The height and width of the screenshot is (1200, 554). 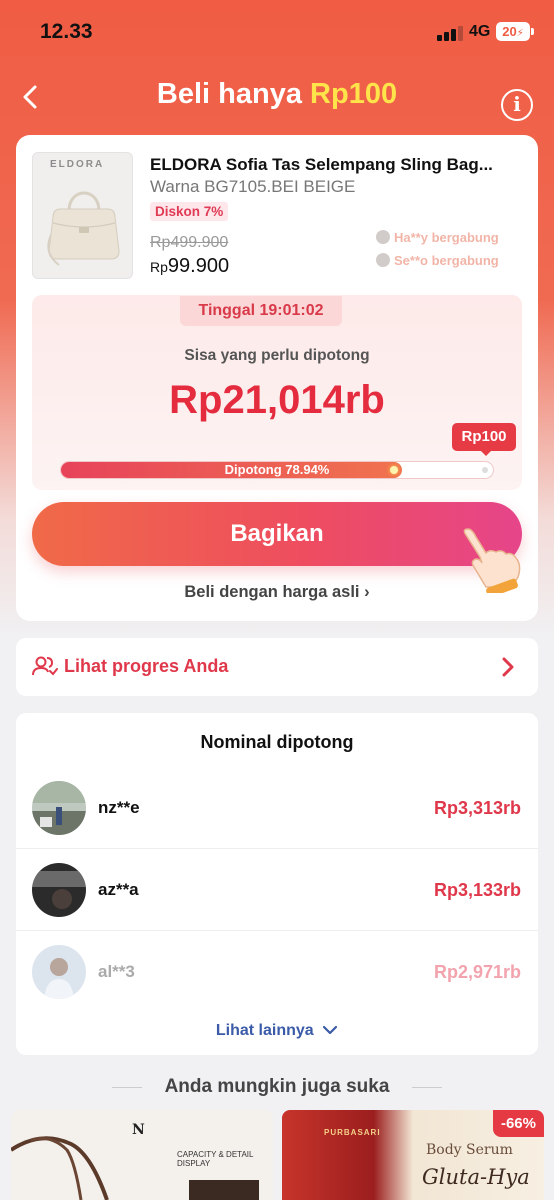 I want to click on contributor-amount: Rp2,971rb, so click(x=477, y=972).